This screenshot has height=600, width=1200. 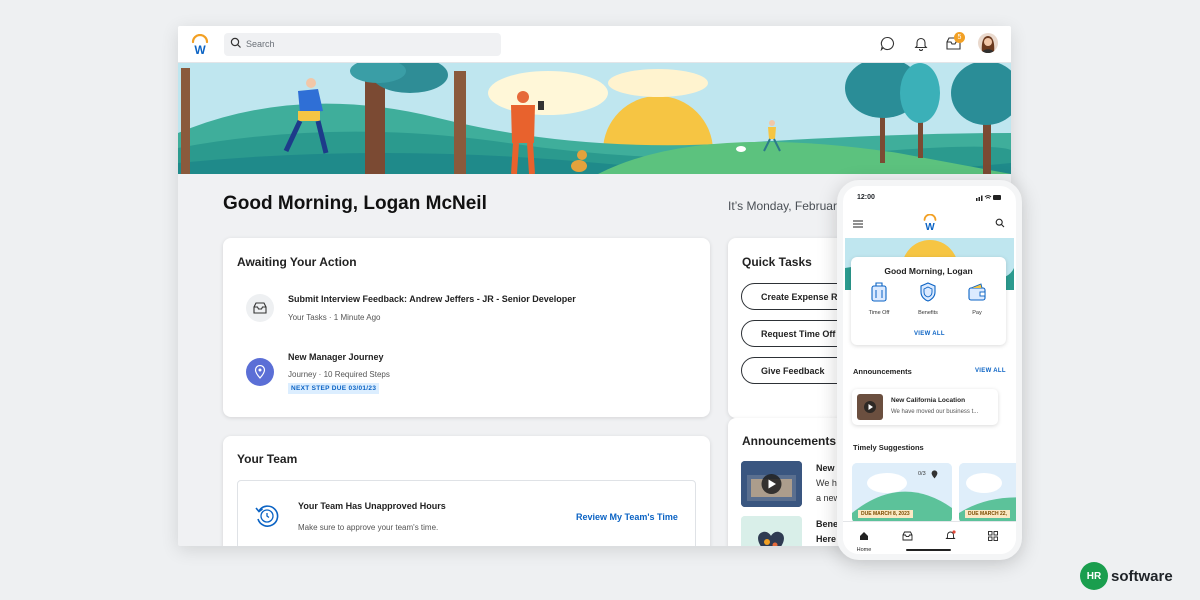 What do you see at coordinates (297, 262) in the screenshot?
I see `awaiting-action-title: Awaiting Your Action` at bounding box center [297, 262].